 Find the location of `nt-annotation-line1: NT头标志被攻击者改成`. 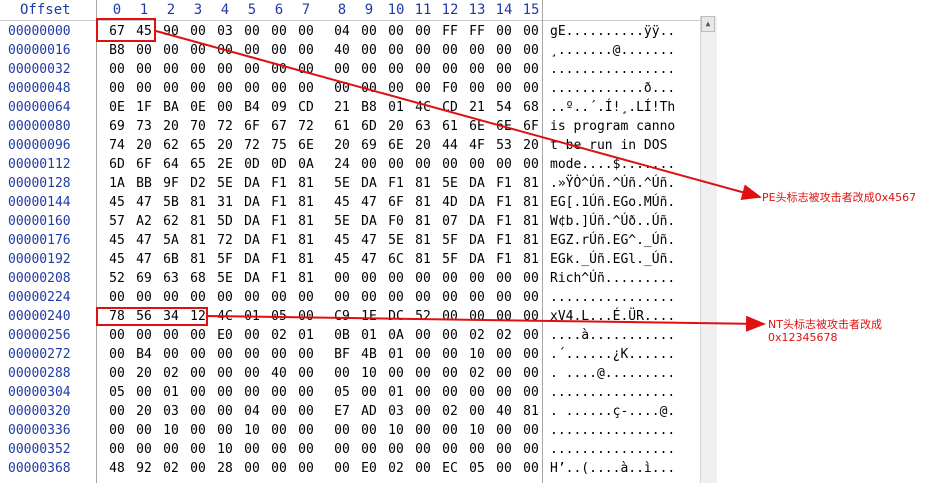

nt-annotation-line1: NT头标志被攻击者改成 is located at coordinates (825, 324).